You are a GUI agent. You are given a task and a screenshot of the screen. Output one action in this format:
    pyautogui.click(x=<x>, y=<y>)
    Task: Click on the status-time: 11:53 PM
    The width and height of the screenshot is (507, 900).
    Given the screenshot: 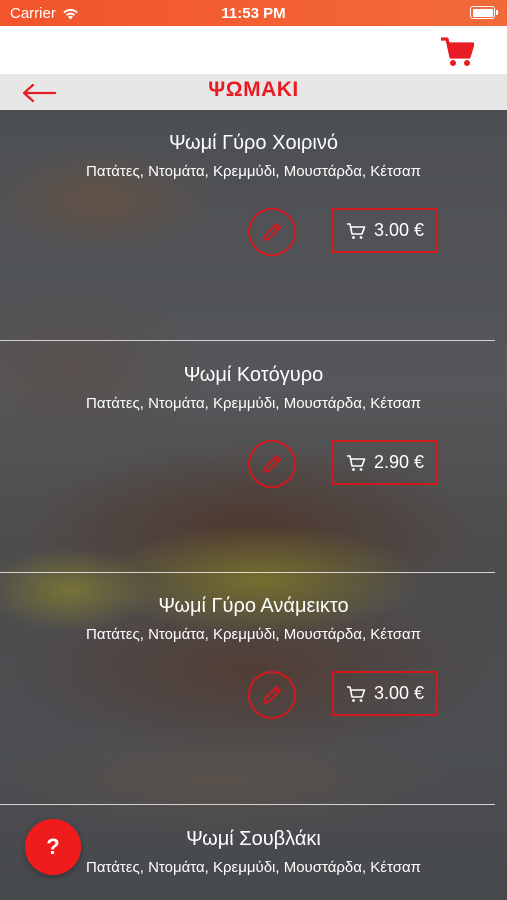 What is the action you would take?
    pyautogui.click(x=253, y=13)
    